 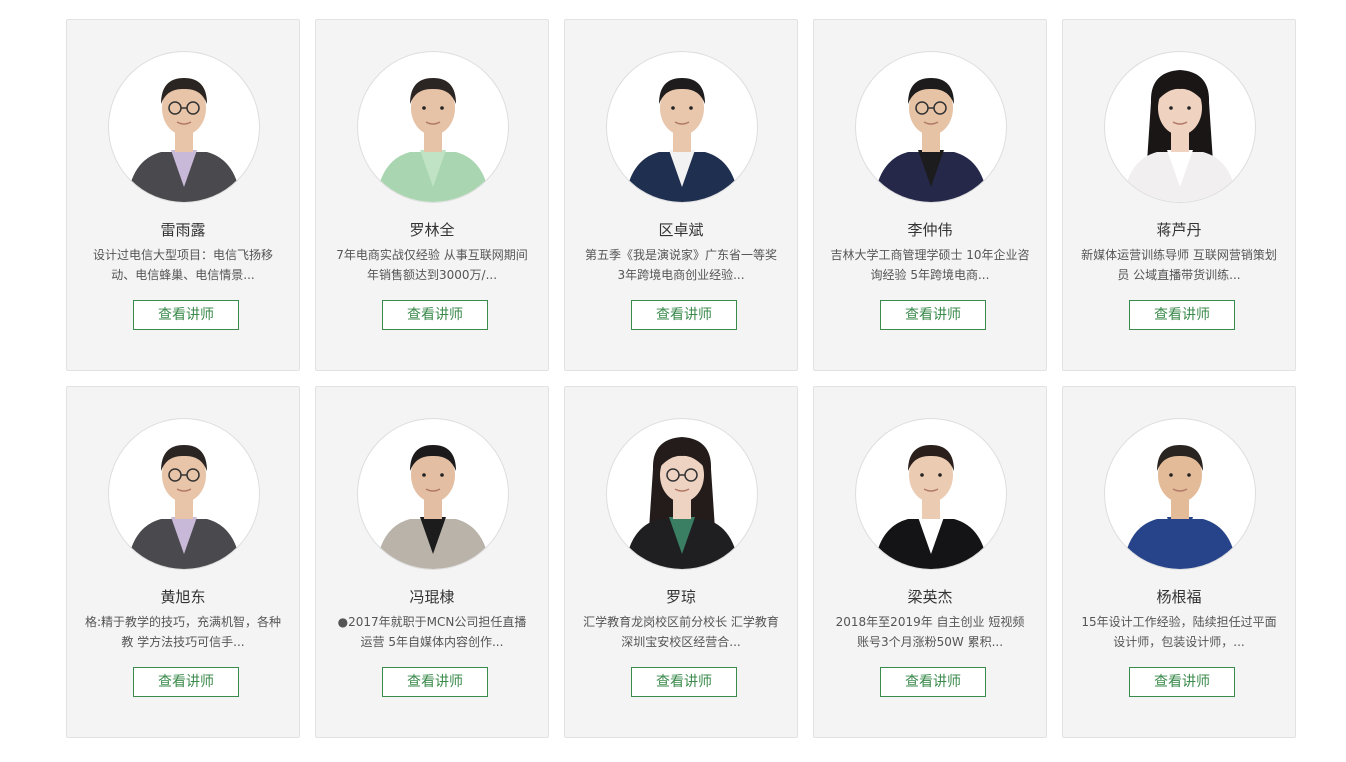 I want to click on teacher-name: 罗林全, so click(x=432, y=230).